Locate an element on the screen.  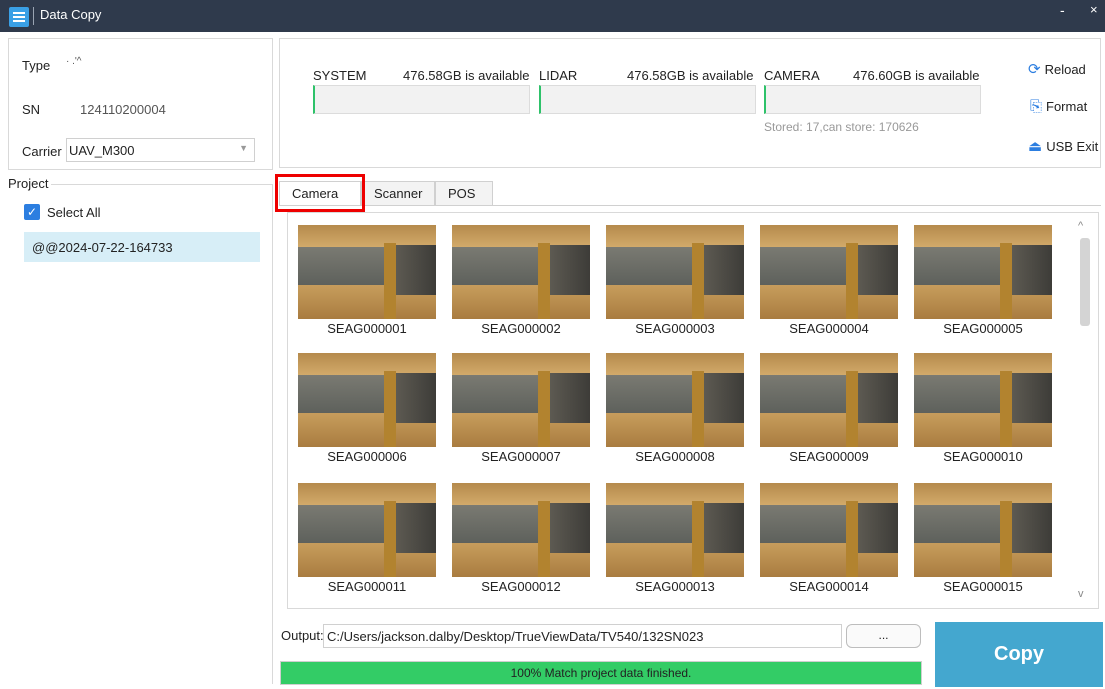
image-thumbnail: SEAG000013 is located at coordinates (675, 541).